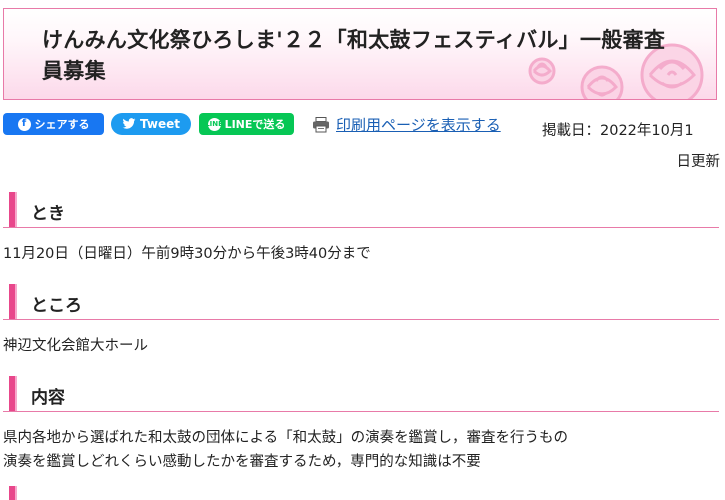 The image size is (725, 500). I want to click on content-text-line2: 演奏を鑑賞しどれくらい感動したかを審査するため，専門的な知識は不要, so click(242, 462).